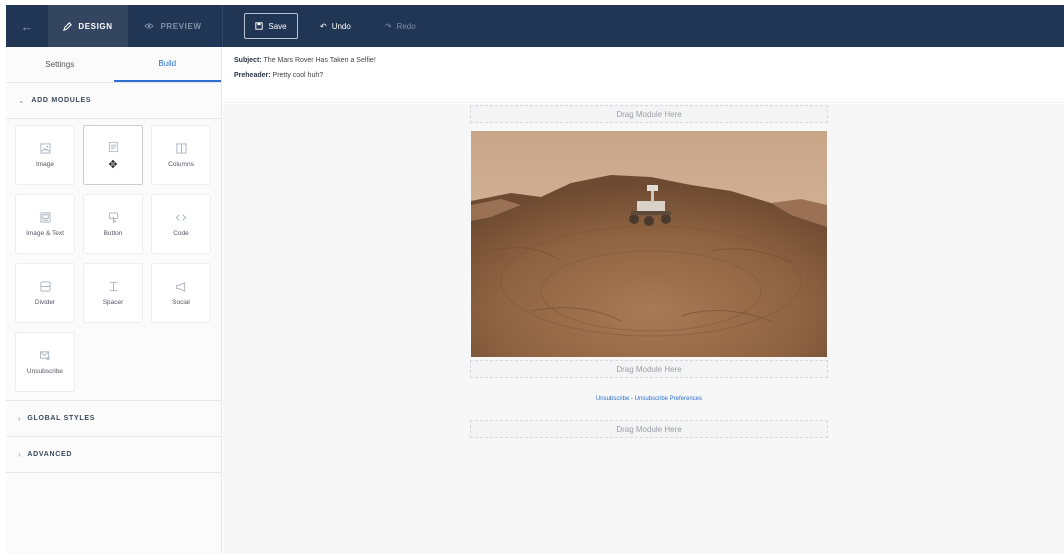 The image size is (1064, 554). What do you see at coordinates (45, 217) in the screenshot?
I see `image-text-icon` at bounding box center [45, 217].